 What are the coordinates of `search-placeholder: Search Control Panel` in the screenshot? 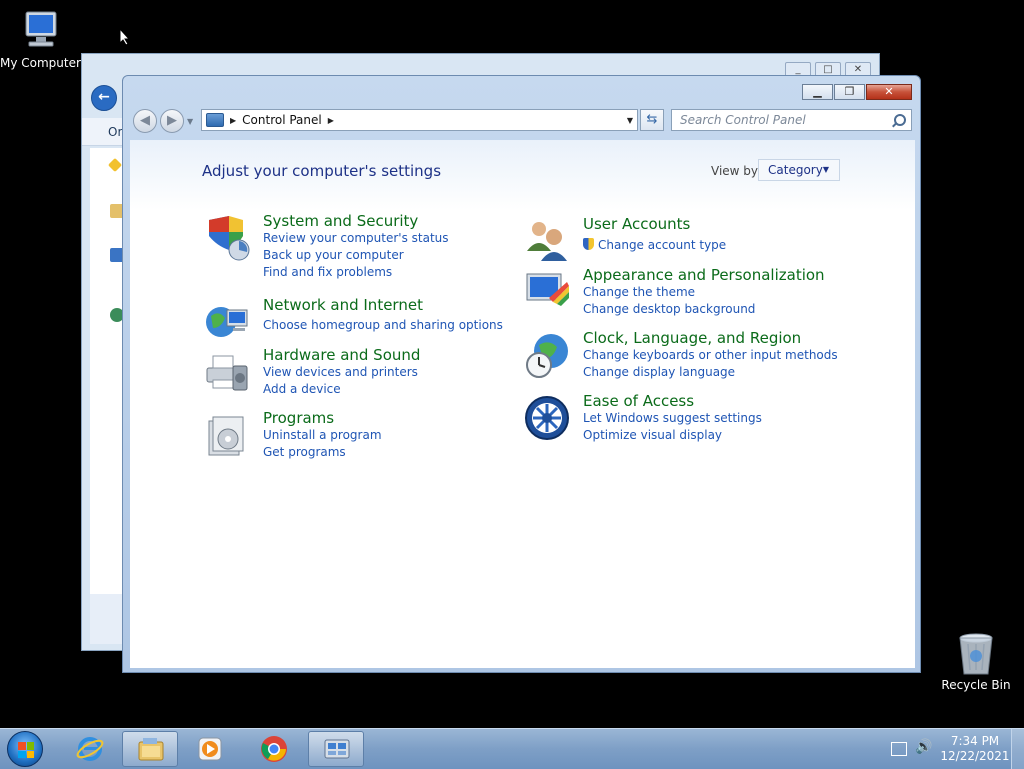 It's located at (743, 120).